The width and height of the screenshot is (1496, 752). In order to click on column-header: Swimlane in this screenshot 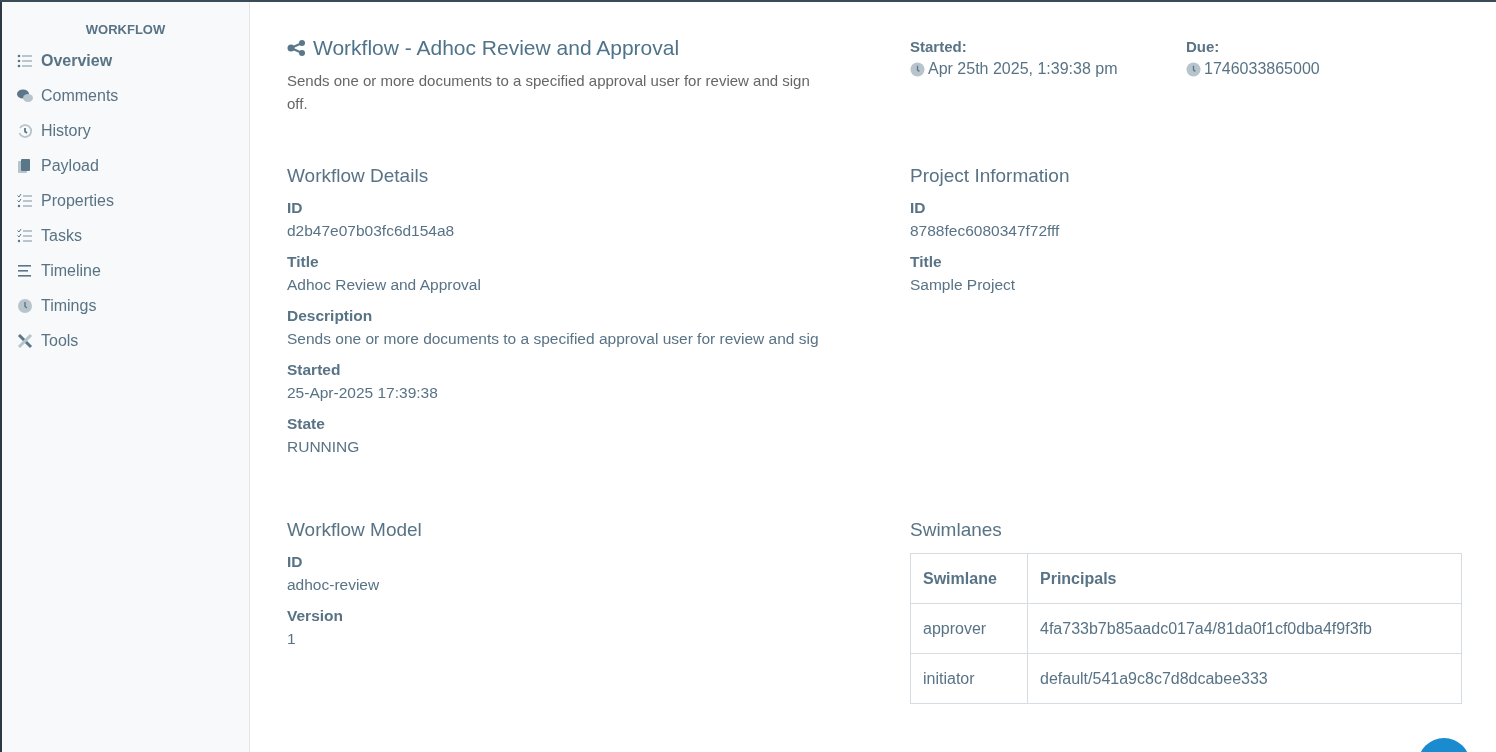, I will do `click(969, 578)`.